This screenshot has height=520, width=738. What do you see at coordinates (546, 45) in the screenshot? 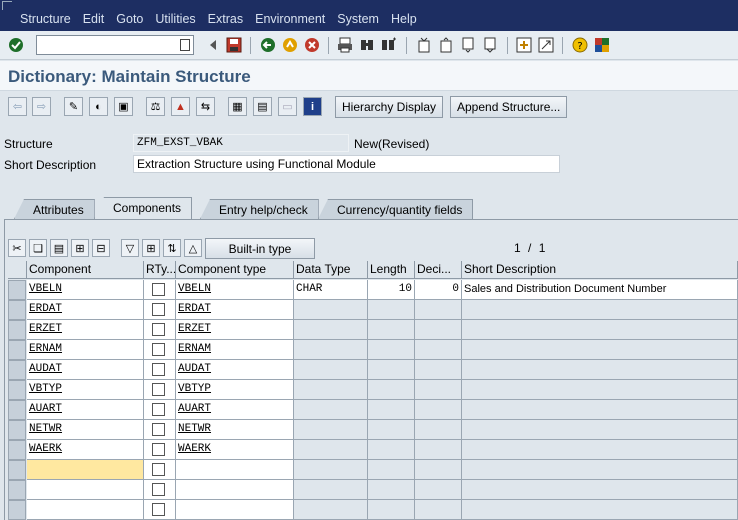
I see `shortcut-icon` at bounding box center [546, 45].